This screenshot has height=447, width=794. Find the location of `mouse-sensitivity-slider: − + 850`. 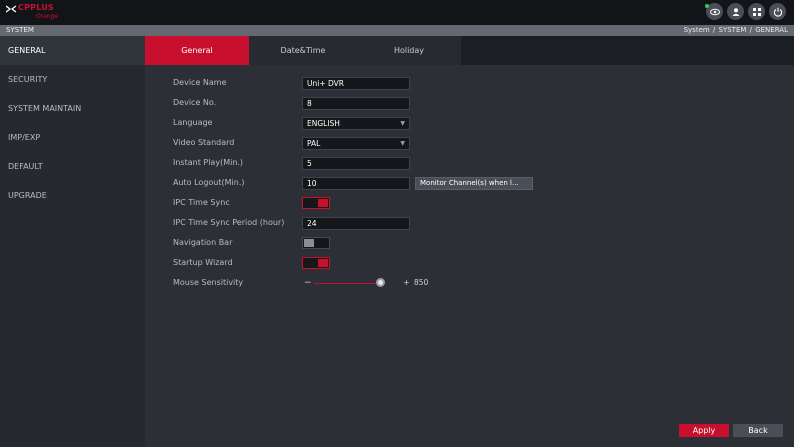

mouse-sensitivity-slider: − + 850 is located at coordinates (295, 283).